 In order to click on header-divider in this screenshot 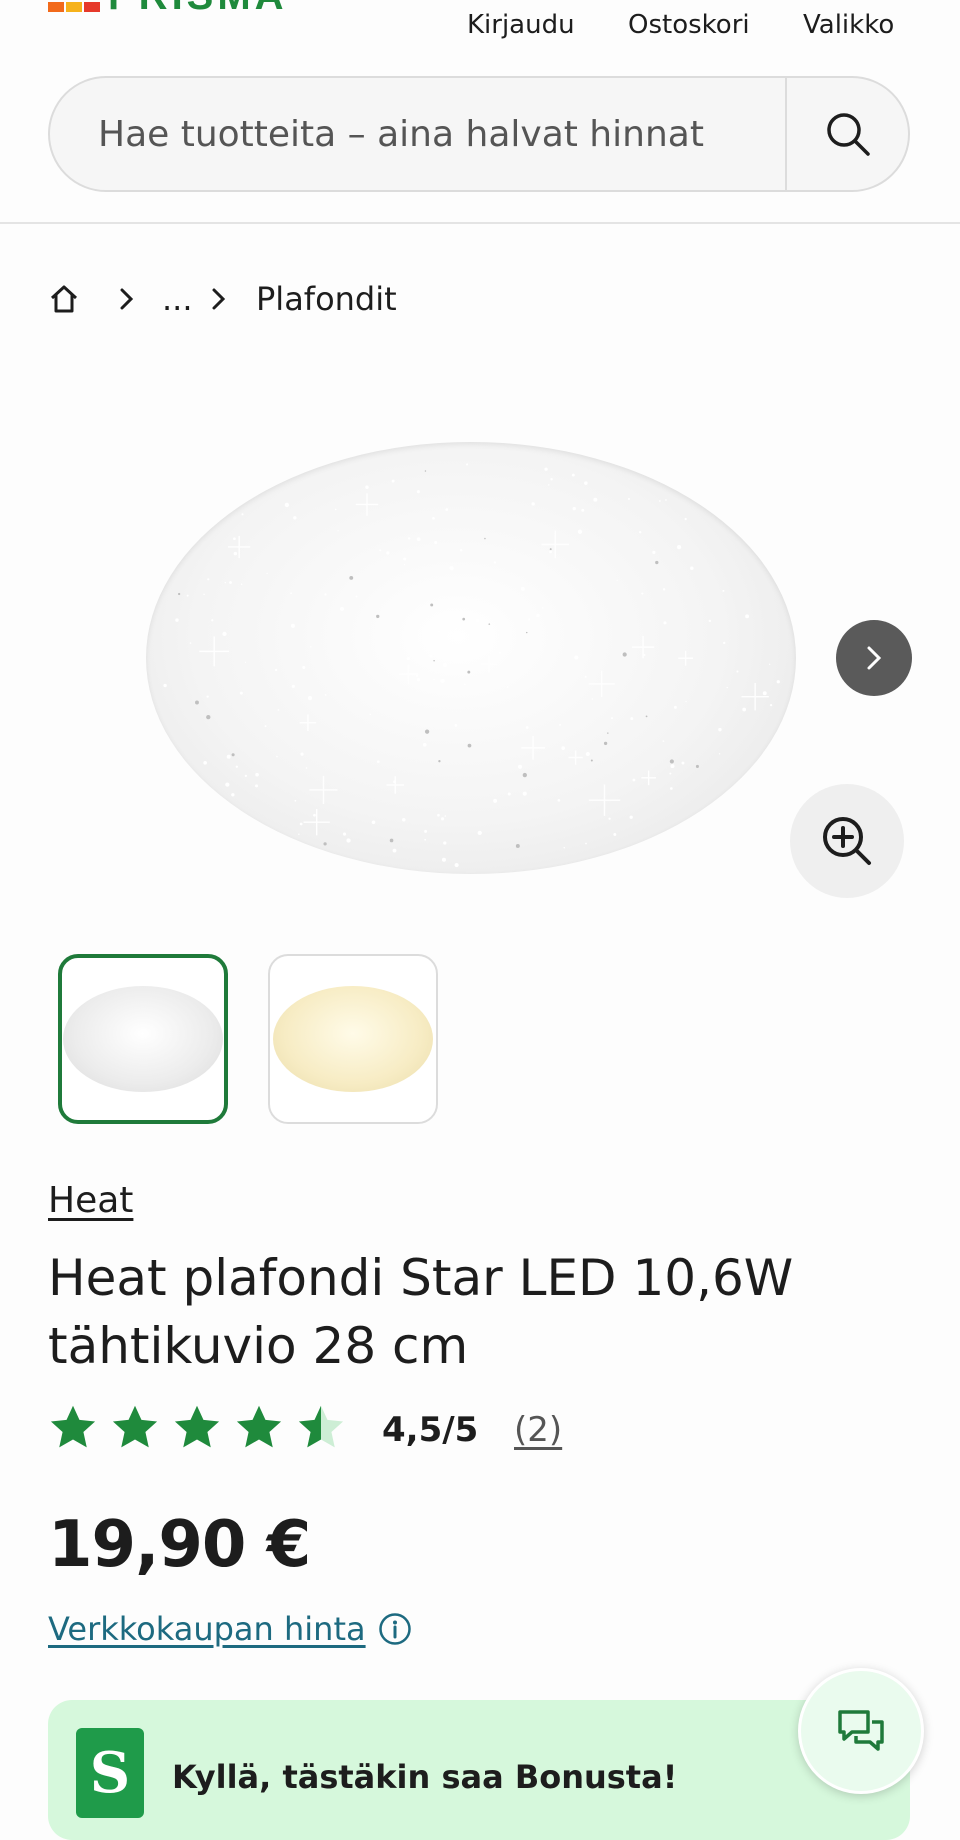, I will do `click(480, 223)`.